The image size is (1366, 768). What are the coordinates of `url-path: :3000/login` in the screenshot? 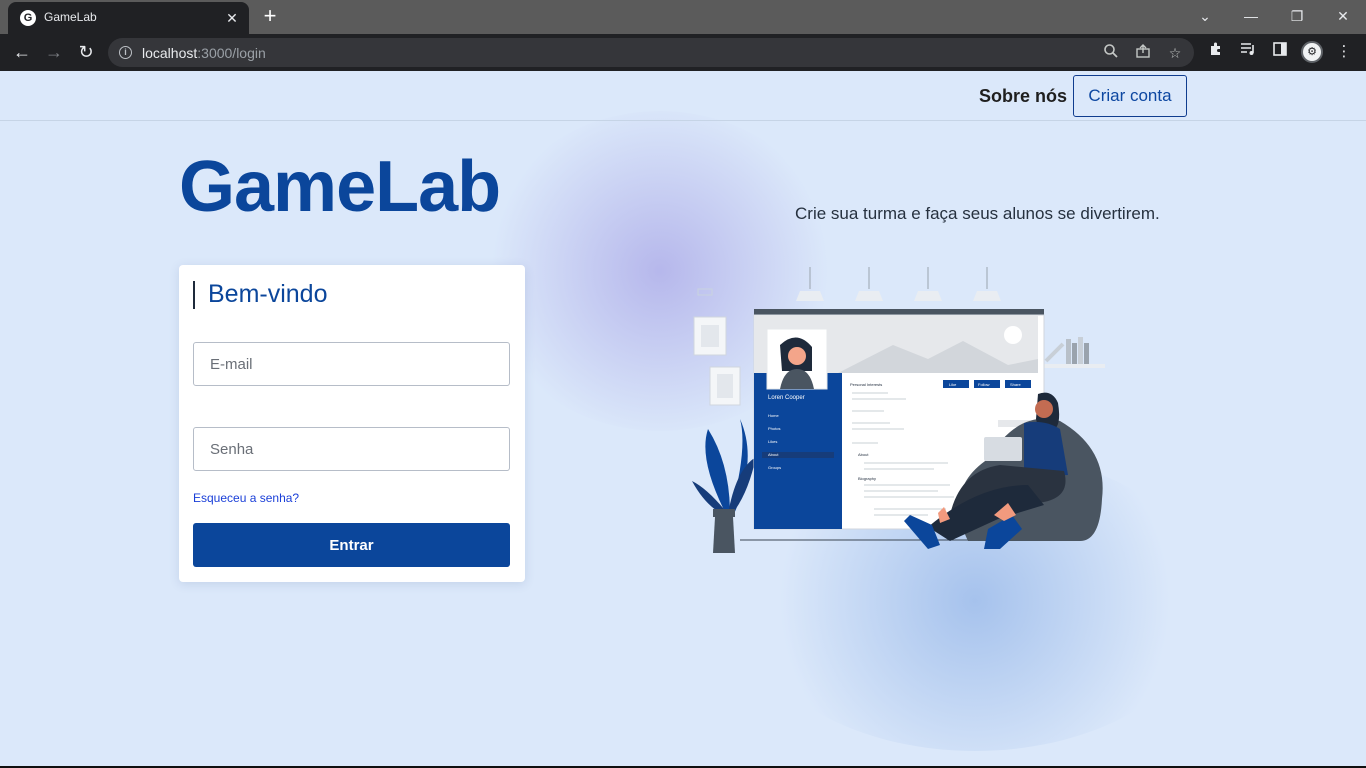 It's located at (231, 53).